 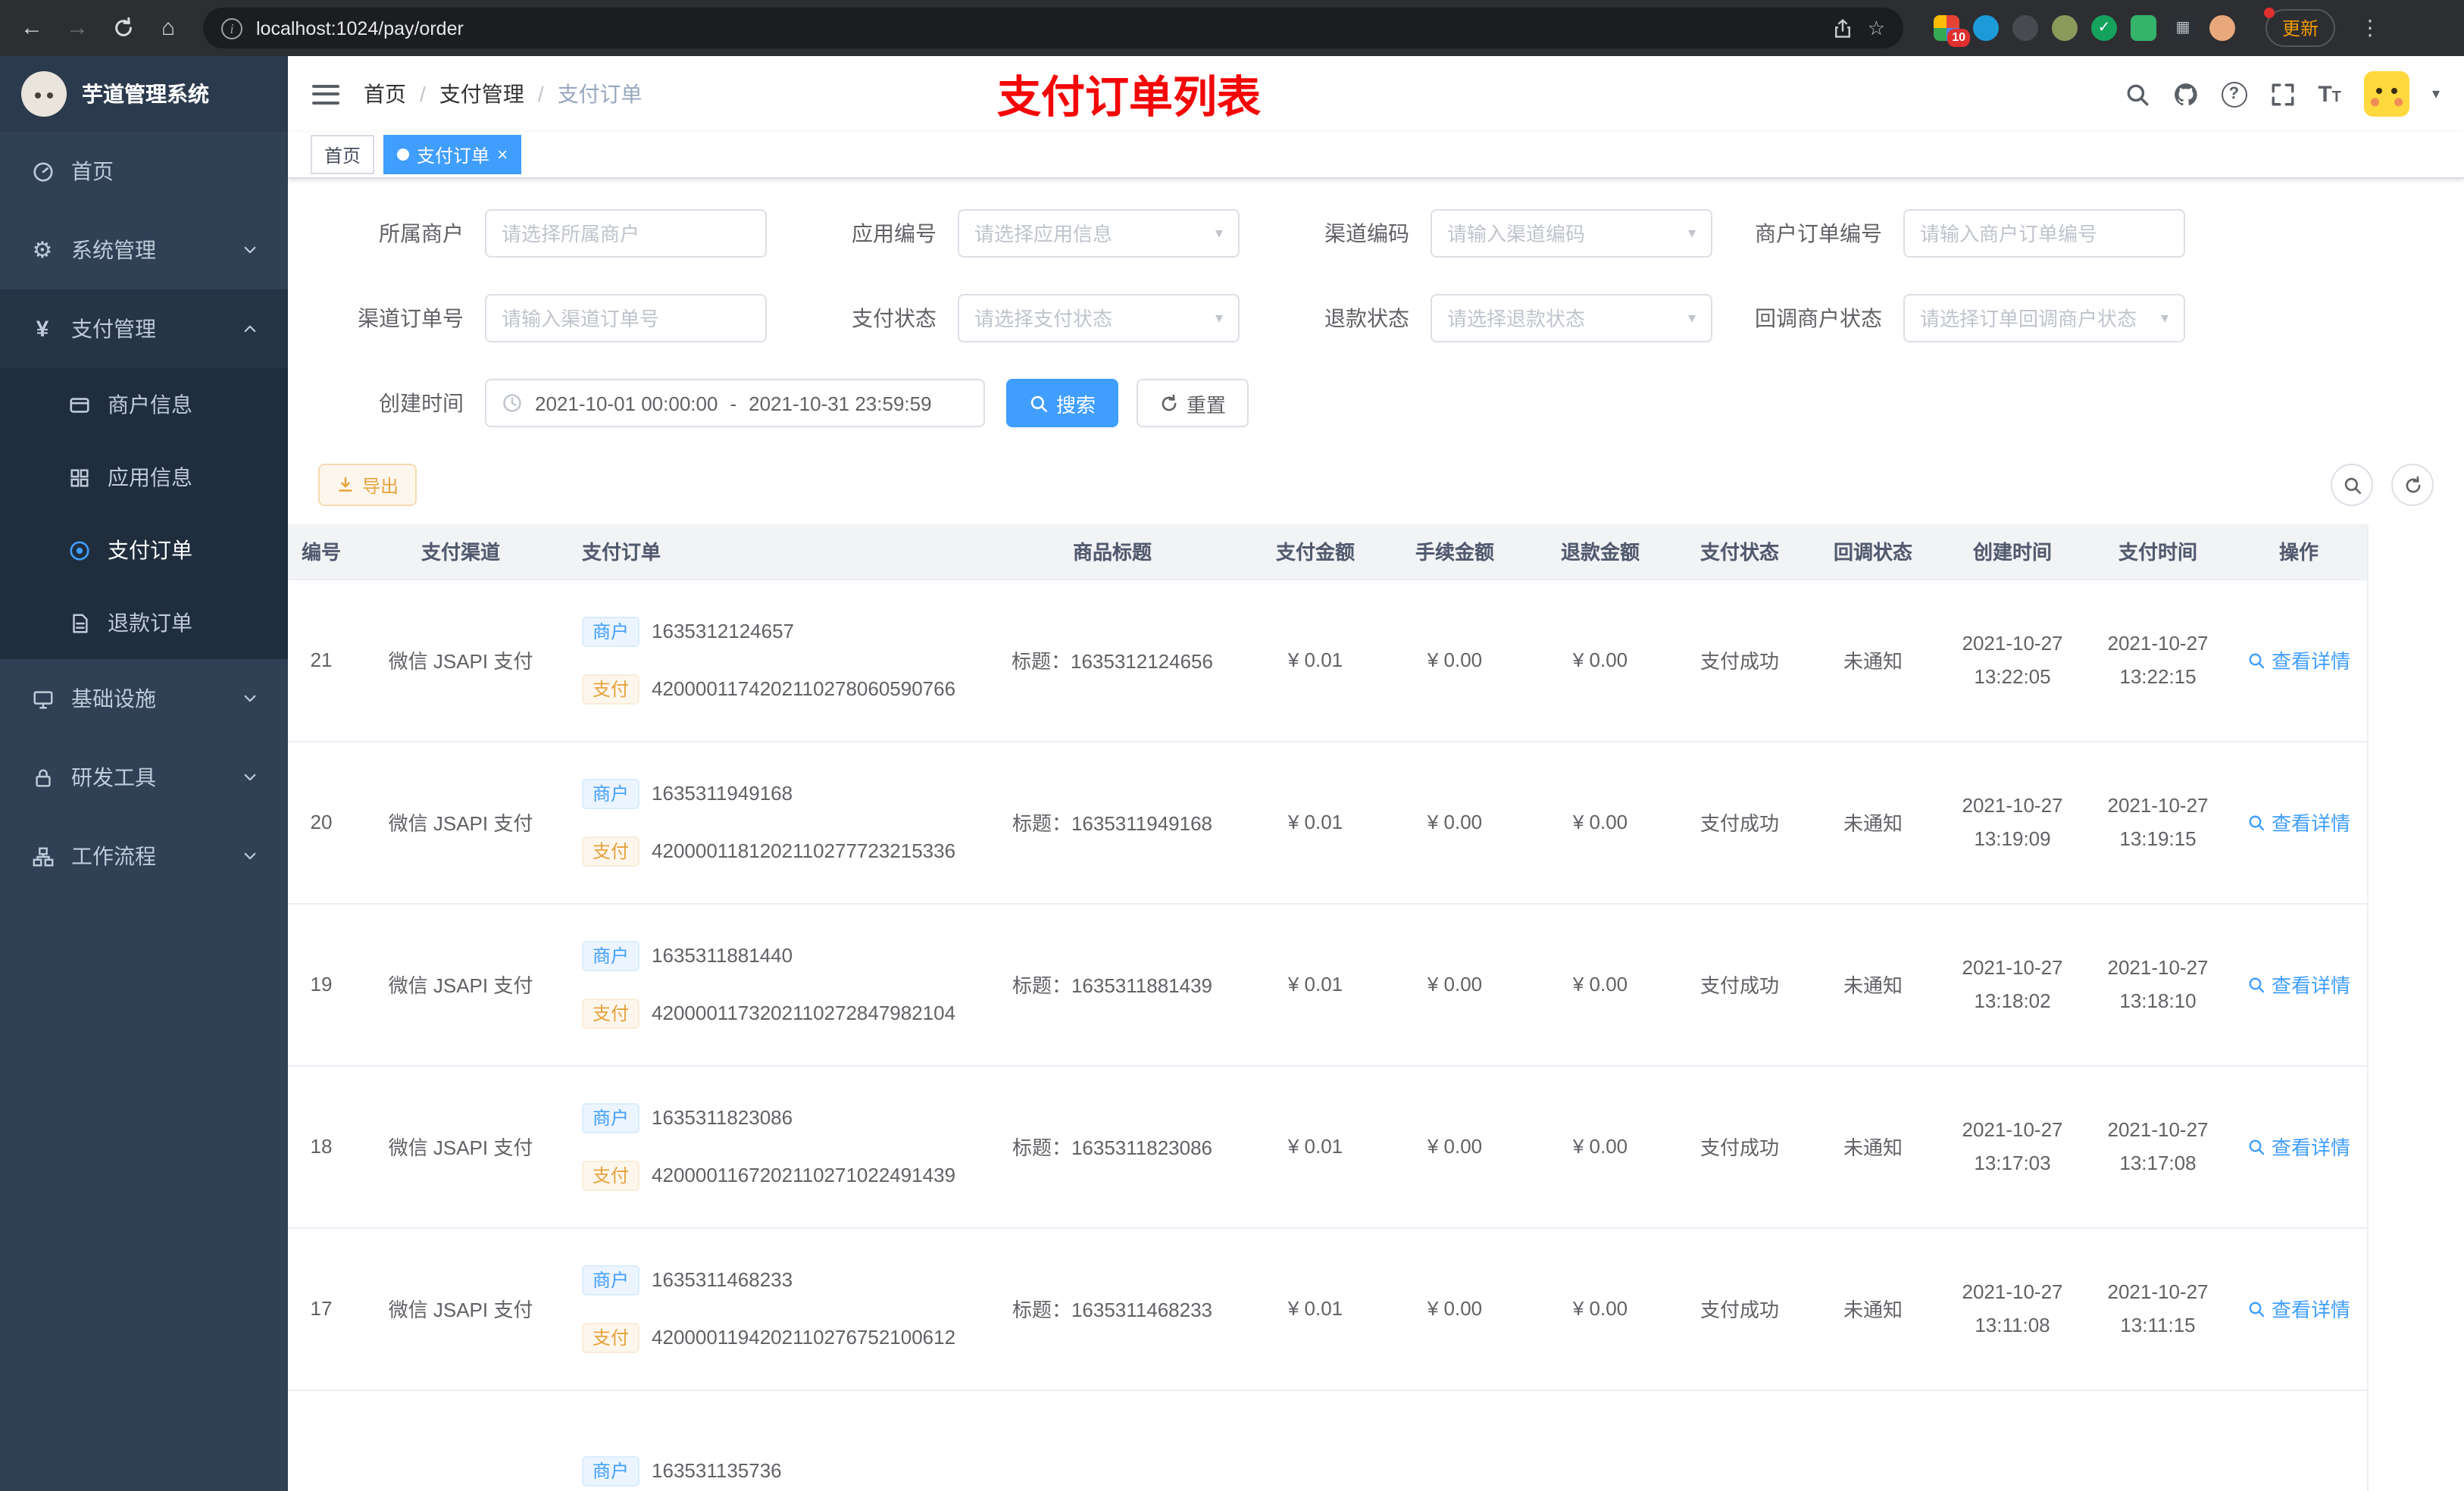 I want to click on url-bar: i localhost:1024/pay/order ☆, so click(x=1053, y=28).